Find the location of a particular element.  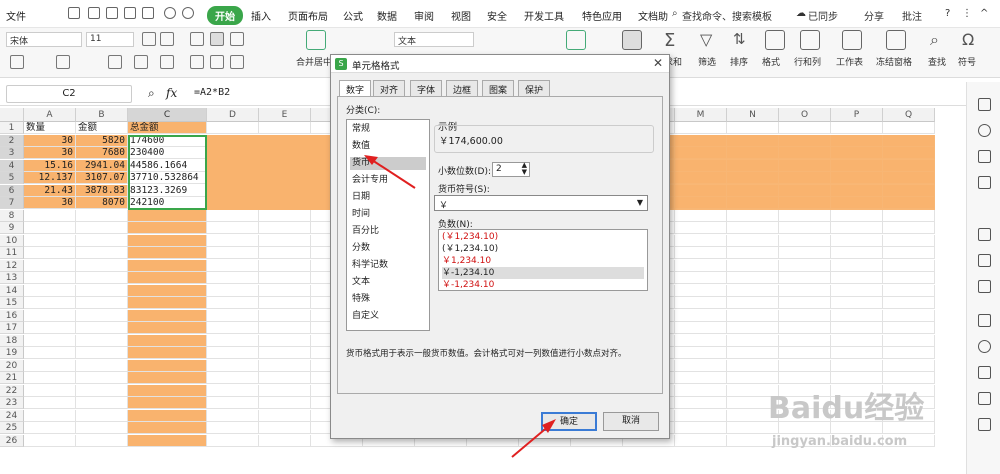

cell-e12 is located at coordinates (285, 265).